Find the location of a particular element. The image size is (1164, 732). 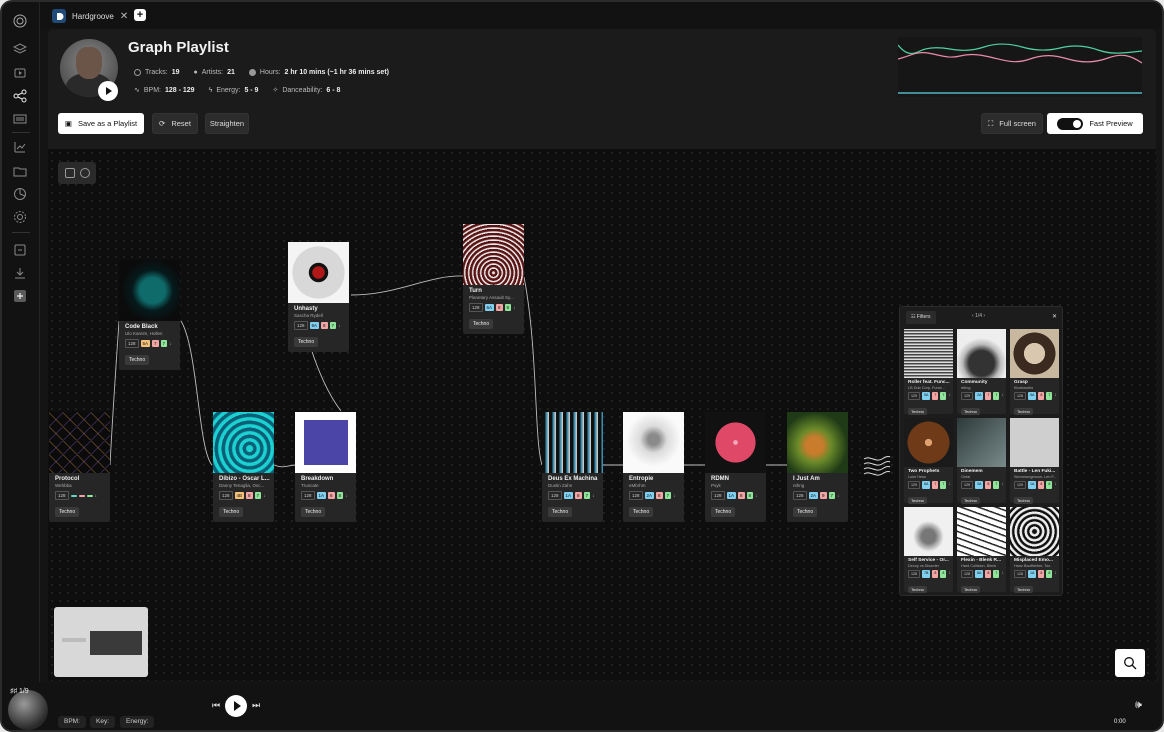

hours-stat: Hours: 2 hr 10 mins (~1 hr 36 mins set) is located at coordinates (318, 72).